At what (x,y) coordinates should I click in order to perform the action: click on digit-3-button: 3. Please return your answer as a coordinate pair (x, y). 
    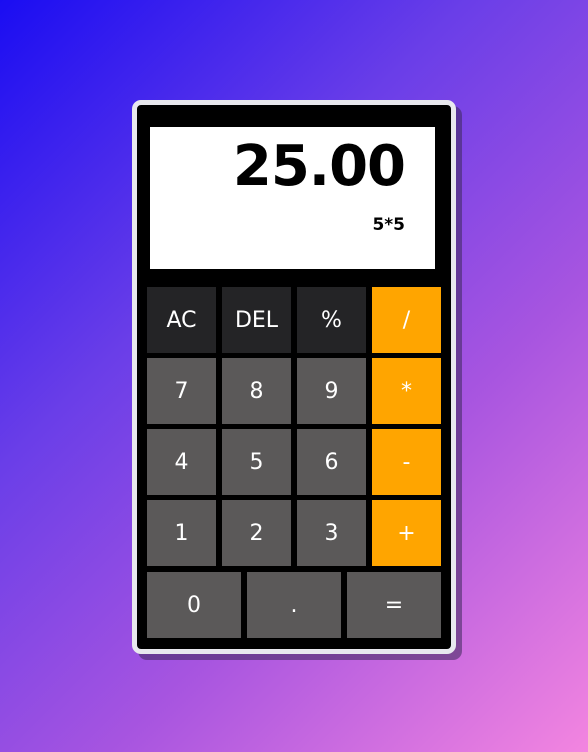
    Looking at the image, I should click on (331, 533).